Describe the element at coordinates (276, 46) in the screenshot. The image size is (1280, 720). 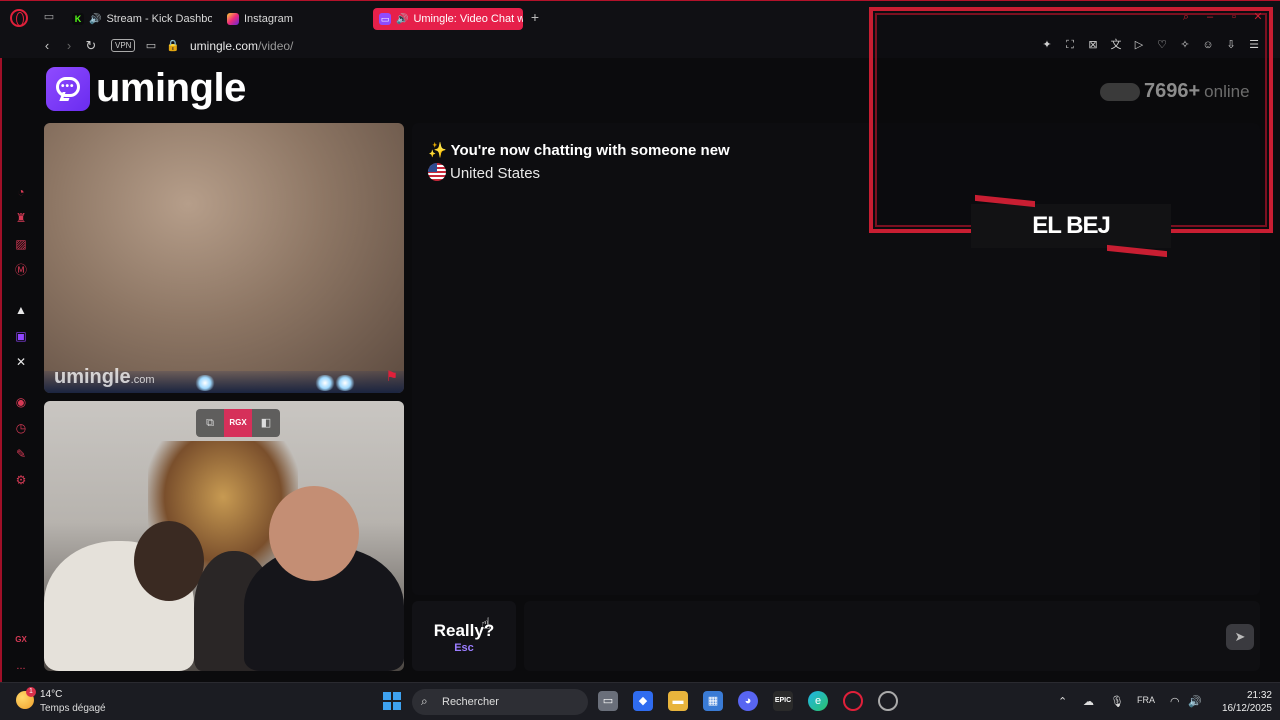
I see `url-path: /video/` at that location.